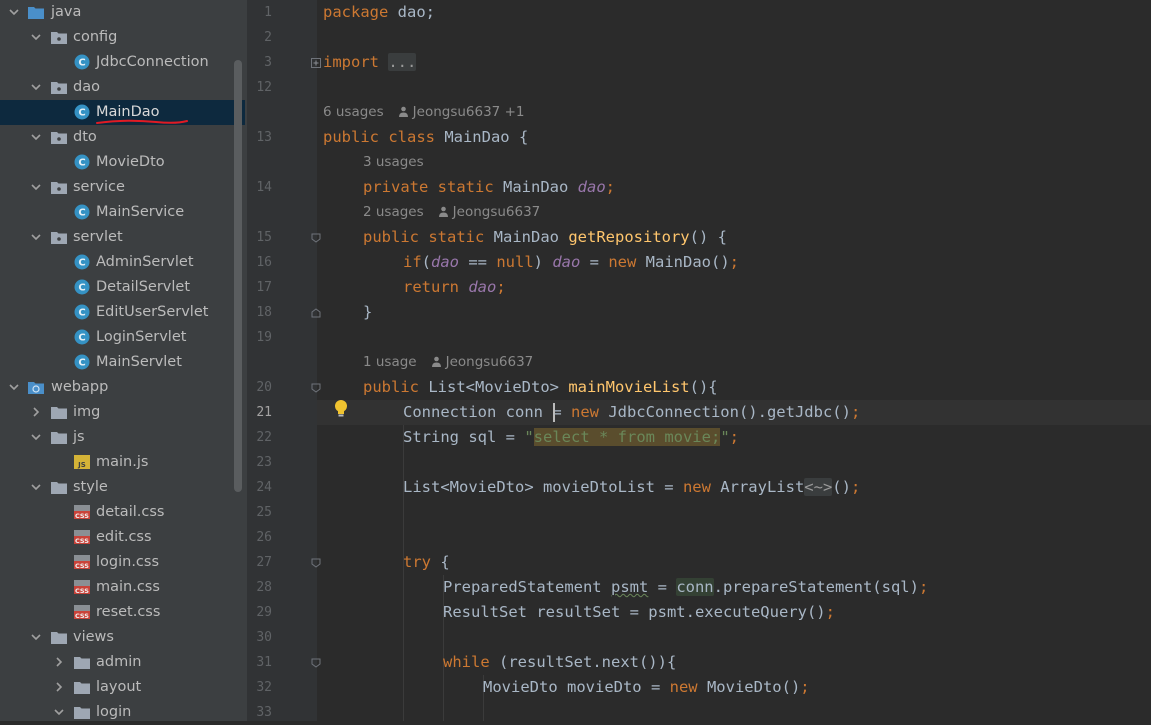  Describe the element at coordinates (341, 409) in the screenshot. I see `intention-bulb-icon` at that location.